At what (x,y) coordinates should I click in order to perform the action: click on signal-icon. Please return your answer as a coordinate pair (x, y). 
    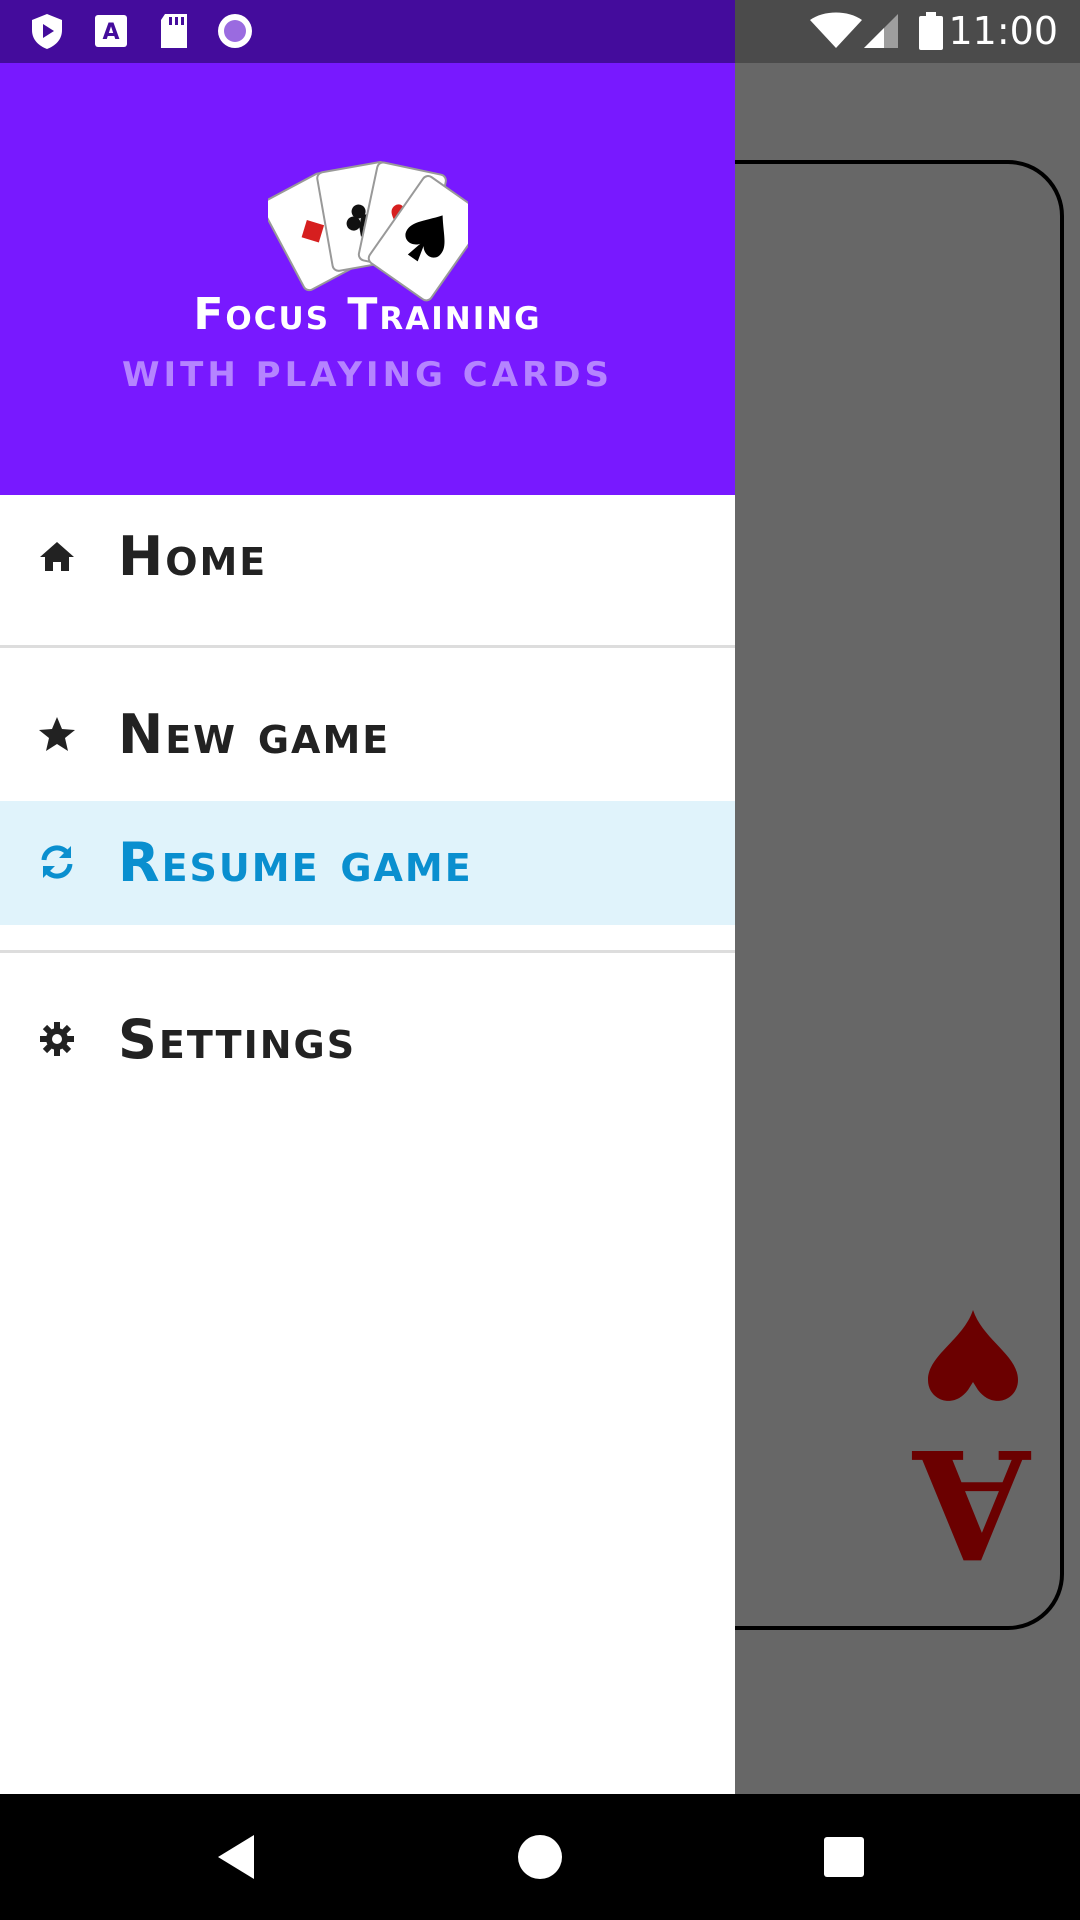
    Looking at the image, I should click on (881, 31).